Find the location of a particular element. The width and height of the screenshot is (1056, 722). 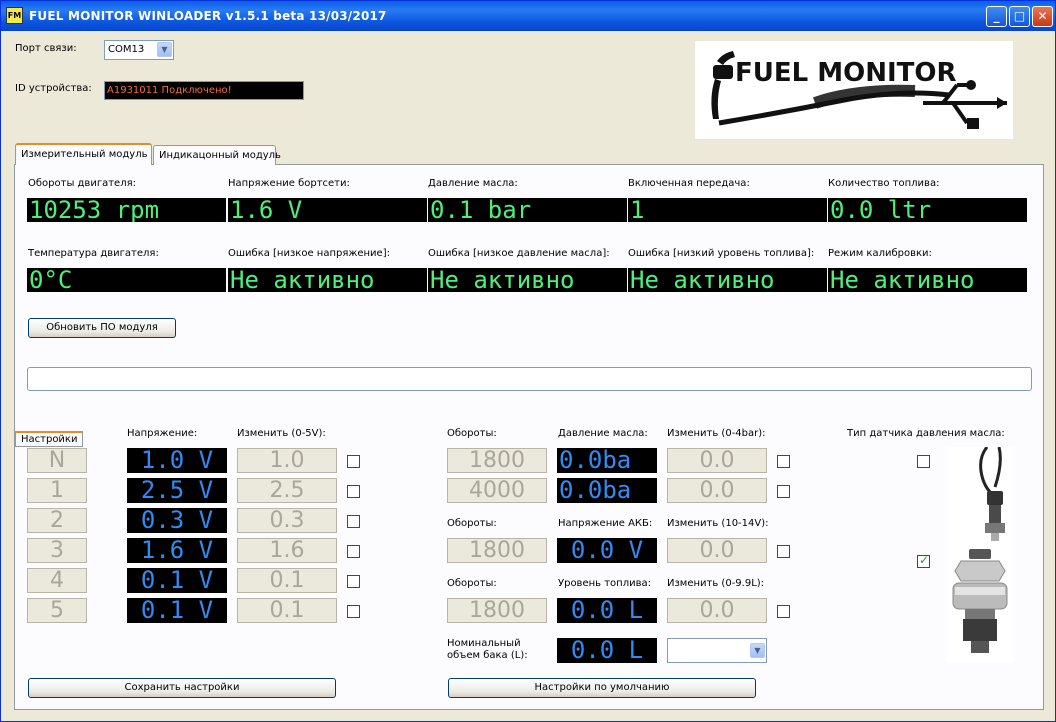

logo-text: FUEL MONITOR is located at coordinates (846, 73).